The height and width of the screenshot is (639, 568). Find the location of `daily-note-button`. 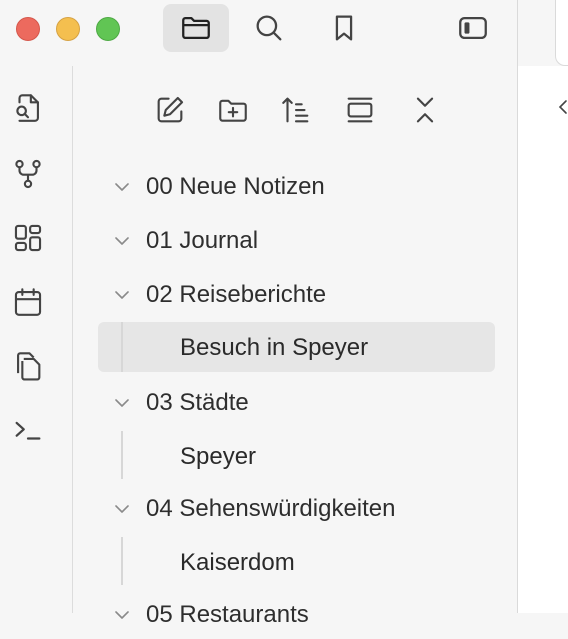

daily-note-button is located at coordinates (28, 302).